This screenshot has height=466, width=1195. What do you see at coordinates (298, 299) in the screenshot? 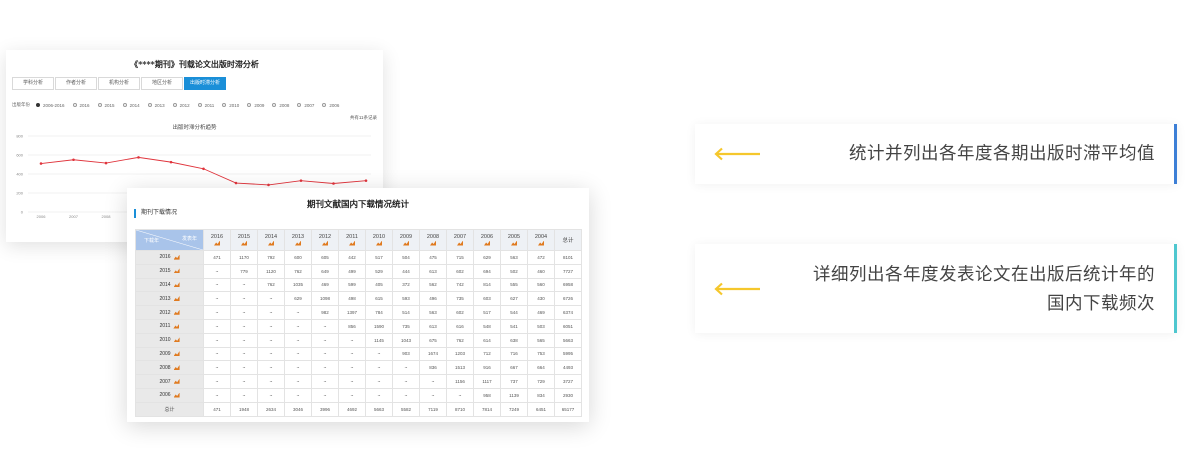
I see `table-cell: 629` at bounding box center [298, 299].